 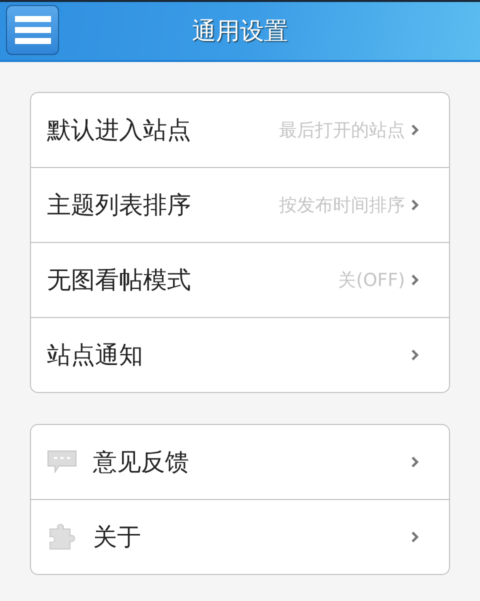 What do you see at coordinates (119, 280) in the screenshot?
I see `setting-label: 无图看帖模式` at bounding box center [119, 280].